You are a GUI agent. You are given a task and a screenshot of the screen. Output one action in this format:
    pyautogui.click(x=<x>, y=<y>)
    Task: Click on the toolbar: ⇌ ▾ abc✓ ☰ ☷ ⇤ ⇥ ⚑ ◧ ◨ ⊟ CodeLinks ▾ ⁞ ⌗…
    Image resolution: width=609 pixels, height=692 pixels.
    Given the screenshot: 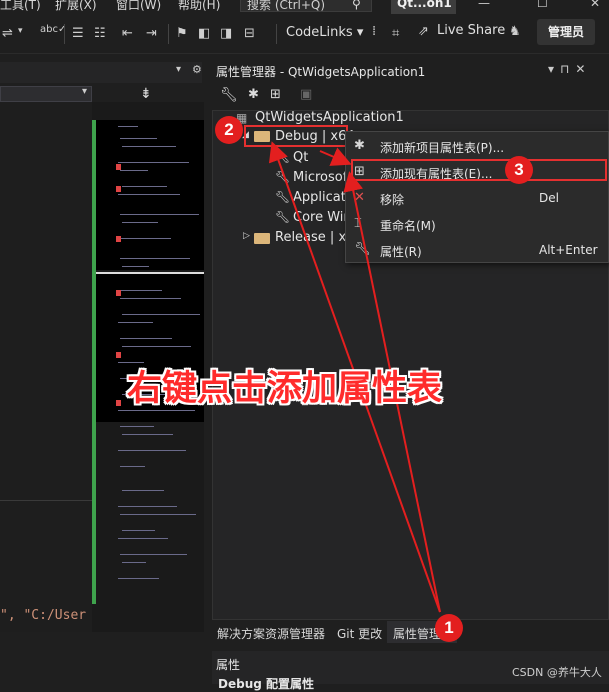 What is the action you would take?
    pyautogui.click(x=304, y=34)
    